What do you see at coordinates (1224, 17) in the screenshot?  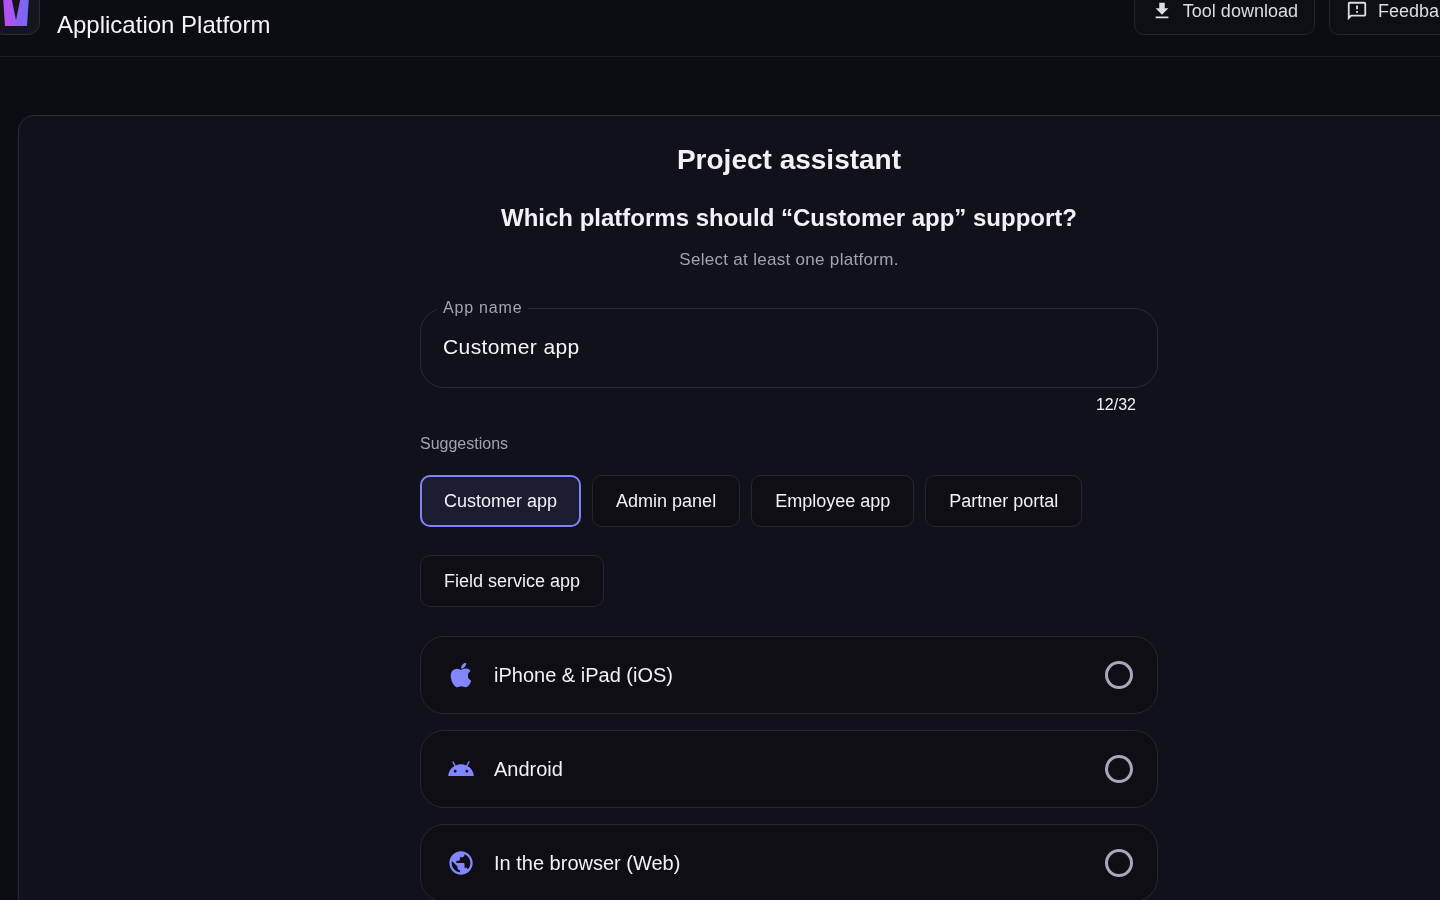 I see `header-button: Tool download` at bounding box center [1224, 17].